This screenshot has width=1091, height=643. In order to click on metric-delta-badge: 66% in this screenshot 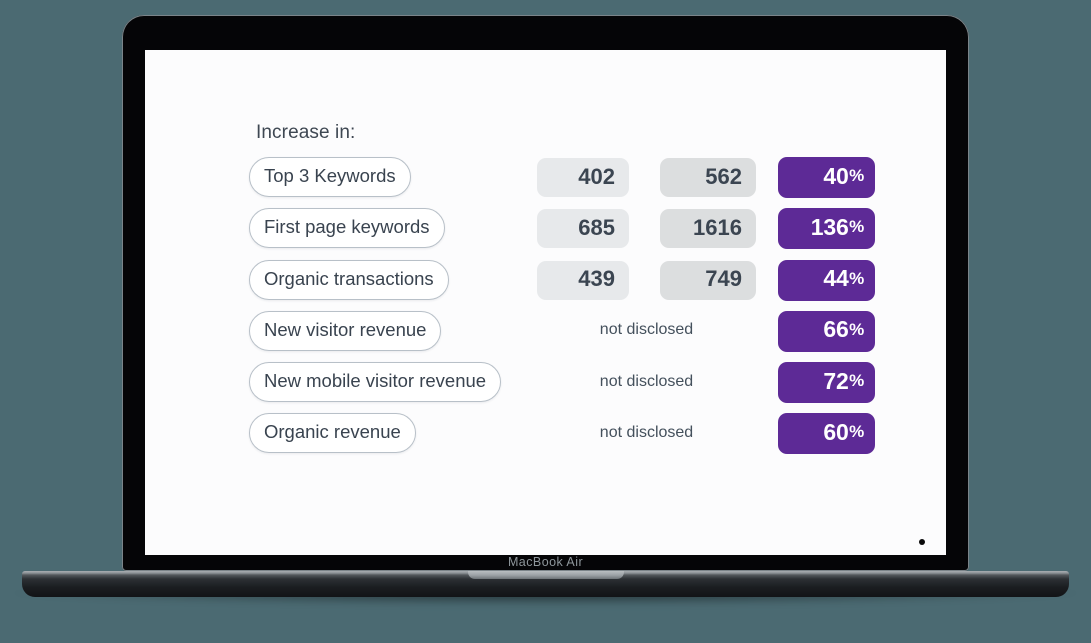, I will do `click(826, 331)`.